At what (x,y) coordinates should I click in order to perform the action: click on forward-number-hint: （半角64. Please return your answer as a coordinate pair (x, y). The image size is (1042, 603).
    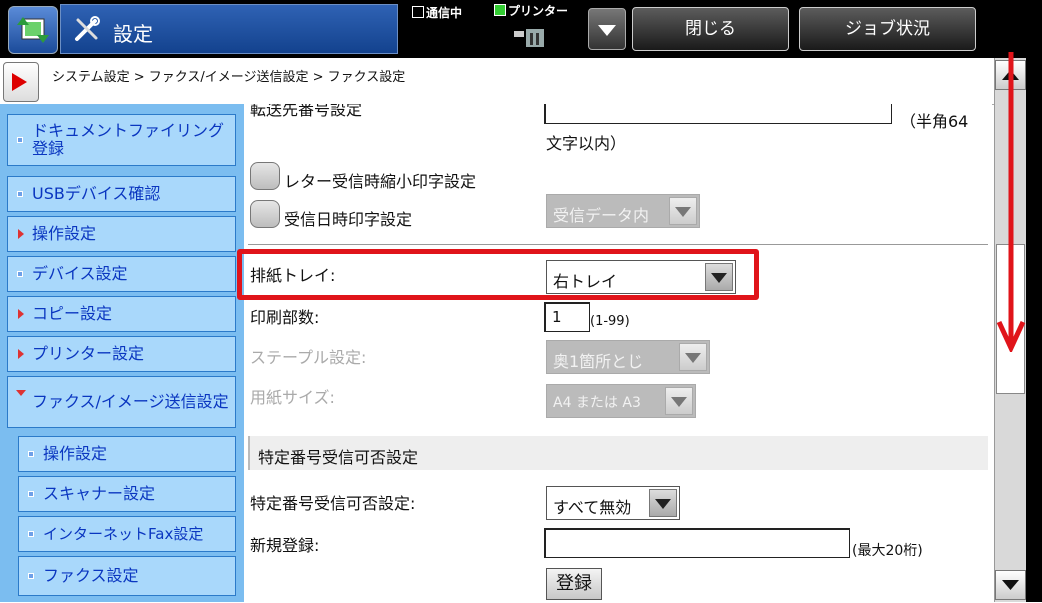
    Looking at the image, I should click on (934, 121).